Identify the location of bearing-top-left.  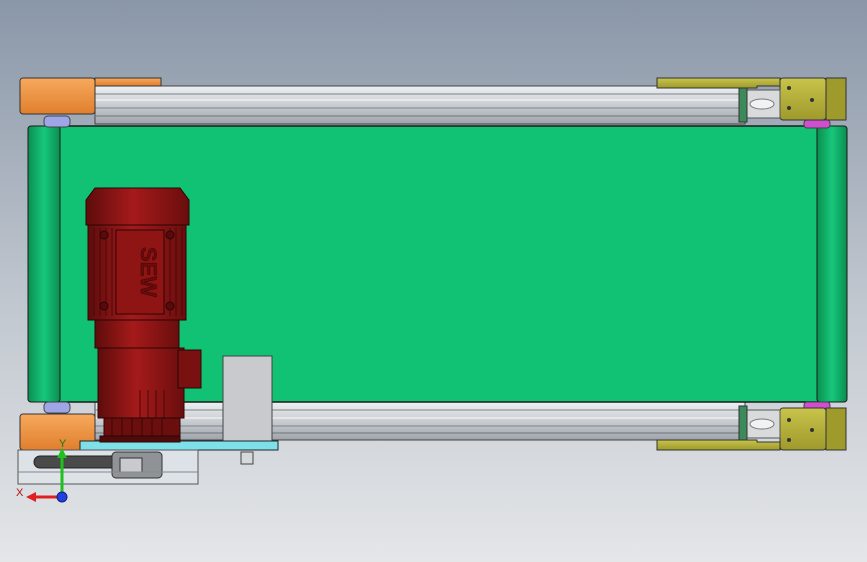
(57, 121).